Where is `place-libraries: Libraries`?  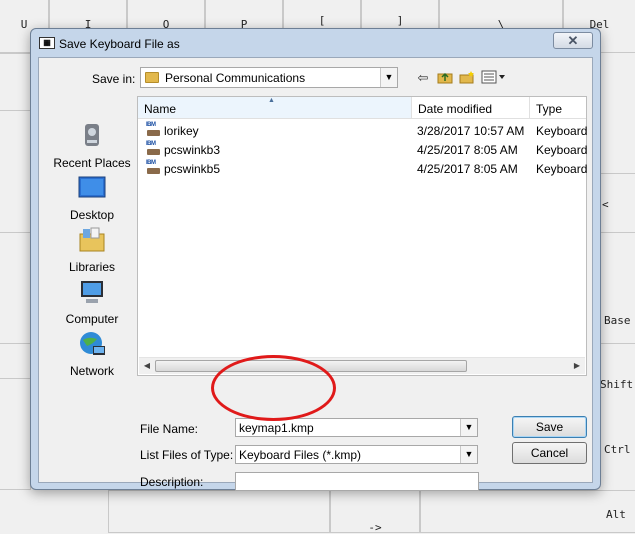
place-libraries: Libraries is located at coordinates (92, 252).